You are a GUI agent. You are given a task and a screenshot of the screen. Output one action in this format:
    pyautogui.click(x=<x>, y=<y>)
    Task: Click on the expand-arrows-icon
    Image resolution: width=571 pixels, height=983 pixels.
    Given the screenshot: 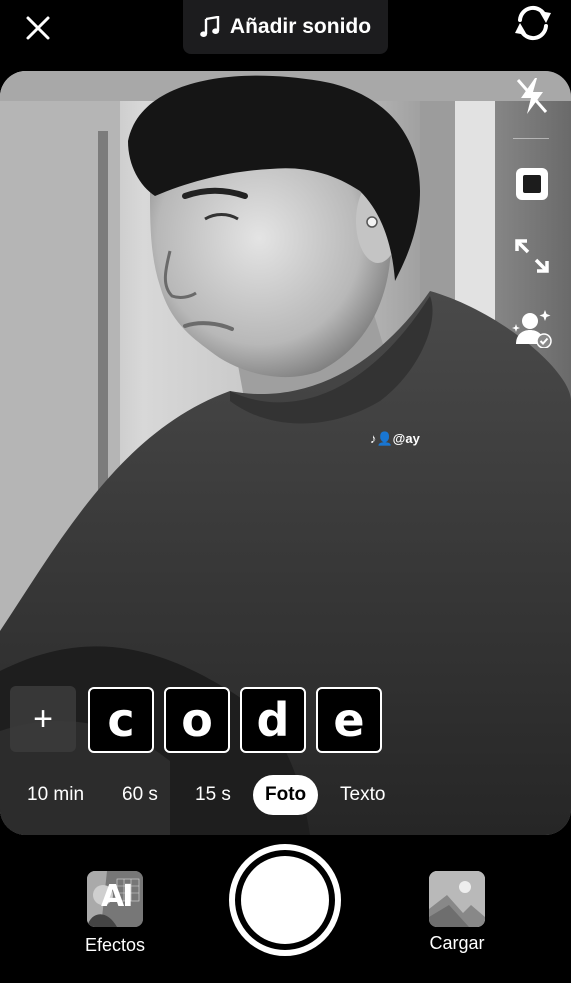 What is the action you would take?
    pyautogui.click(x=532, y=256)
    